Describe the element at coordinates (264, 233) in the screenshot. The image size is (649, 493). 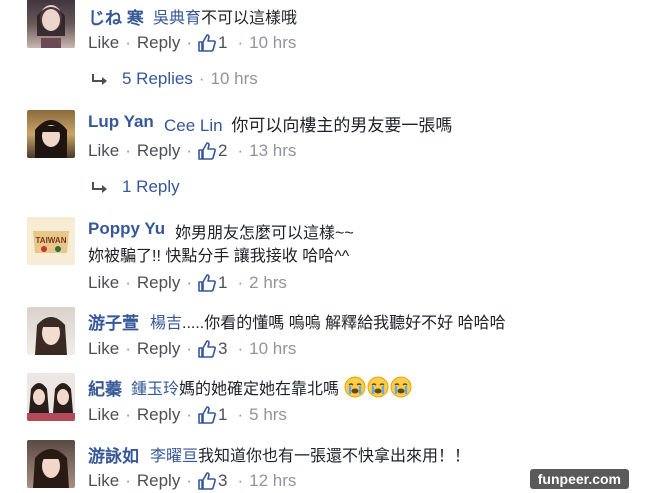
I see `comment-text: 妳男朋友怎麼可以這樣~~` at that location.